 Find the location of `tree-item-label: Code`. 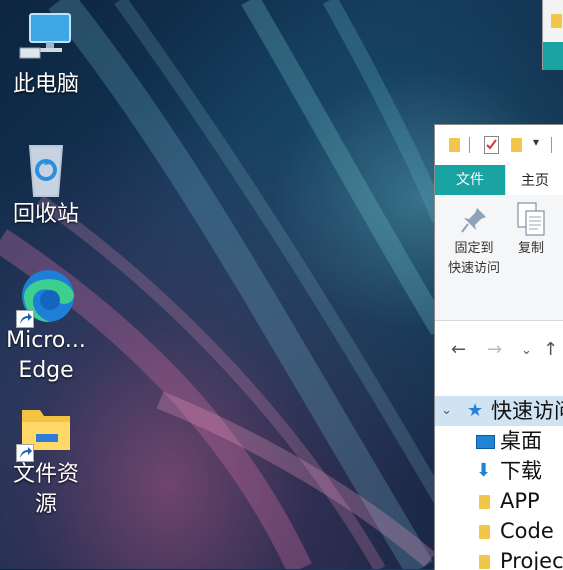

tree-item-label: Code is located at coordinates (527, 531).